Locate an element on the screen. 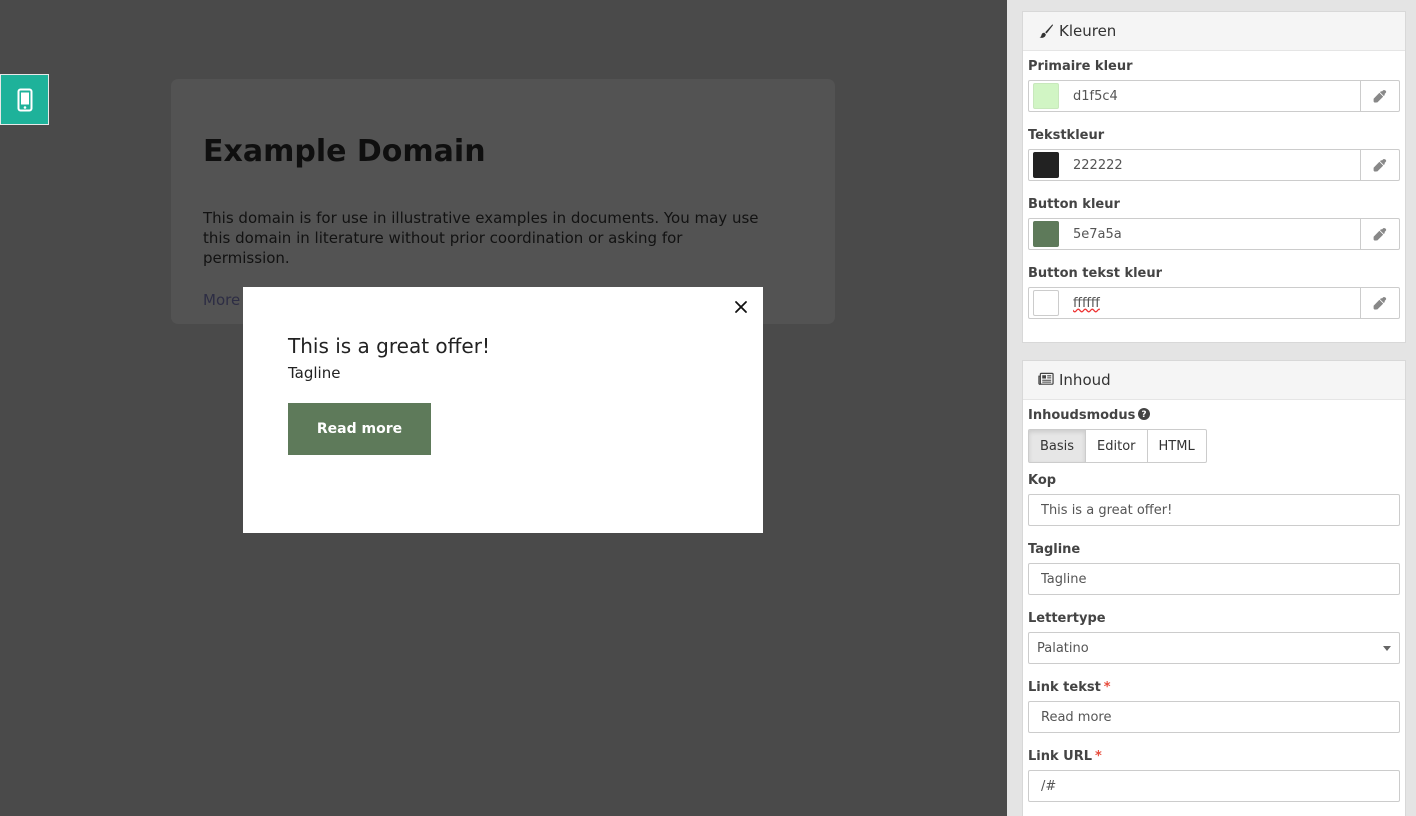 The height and width of the screenshot is (816, 1416). colors-panel-title: Kleuren is located at coordinates (1088, 31).